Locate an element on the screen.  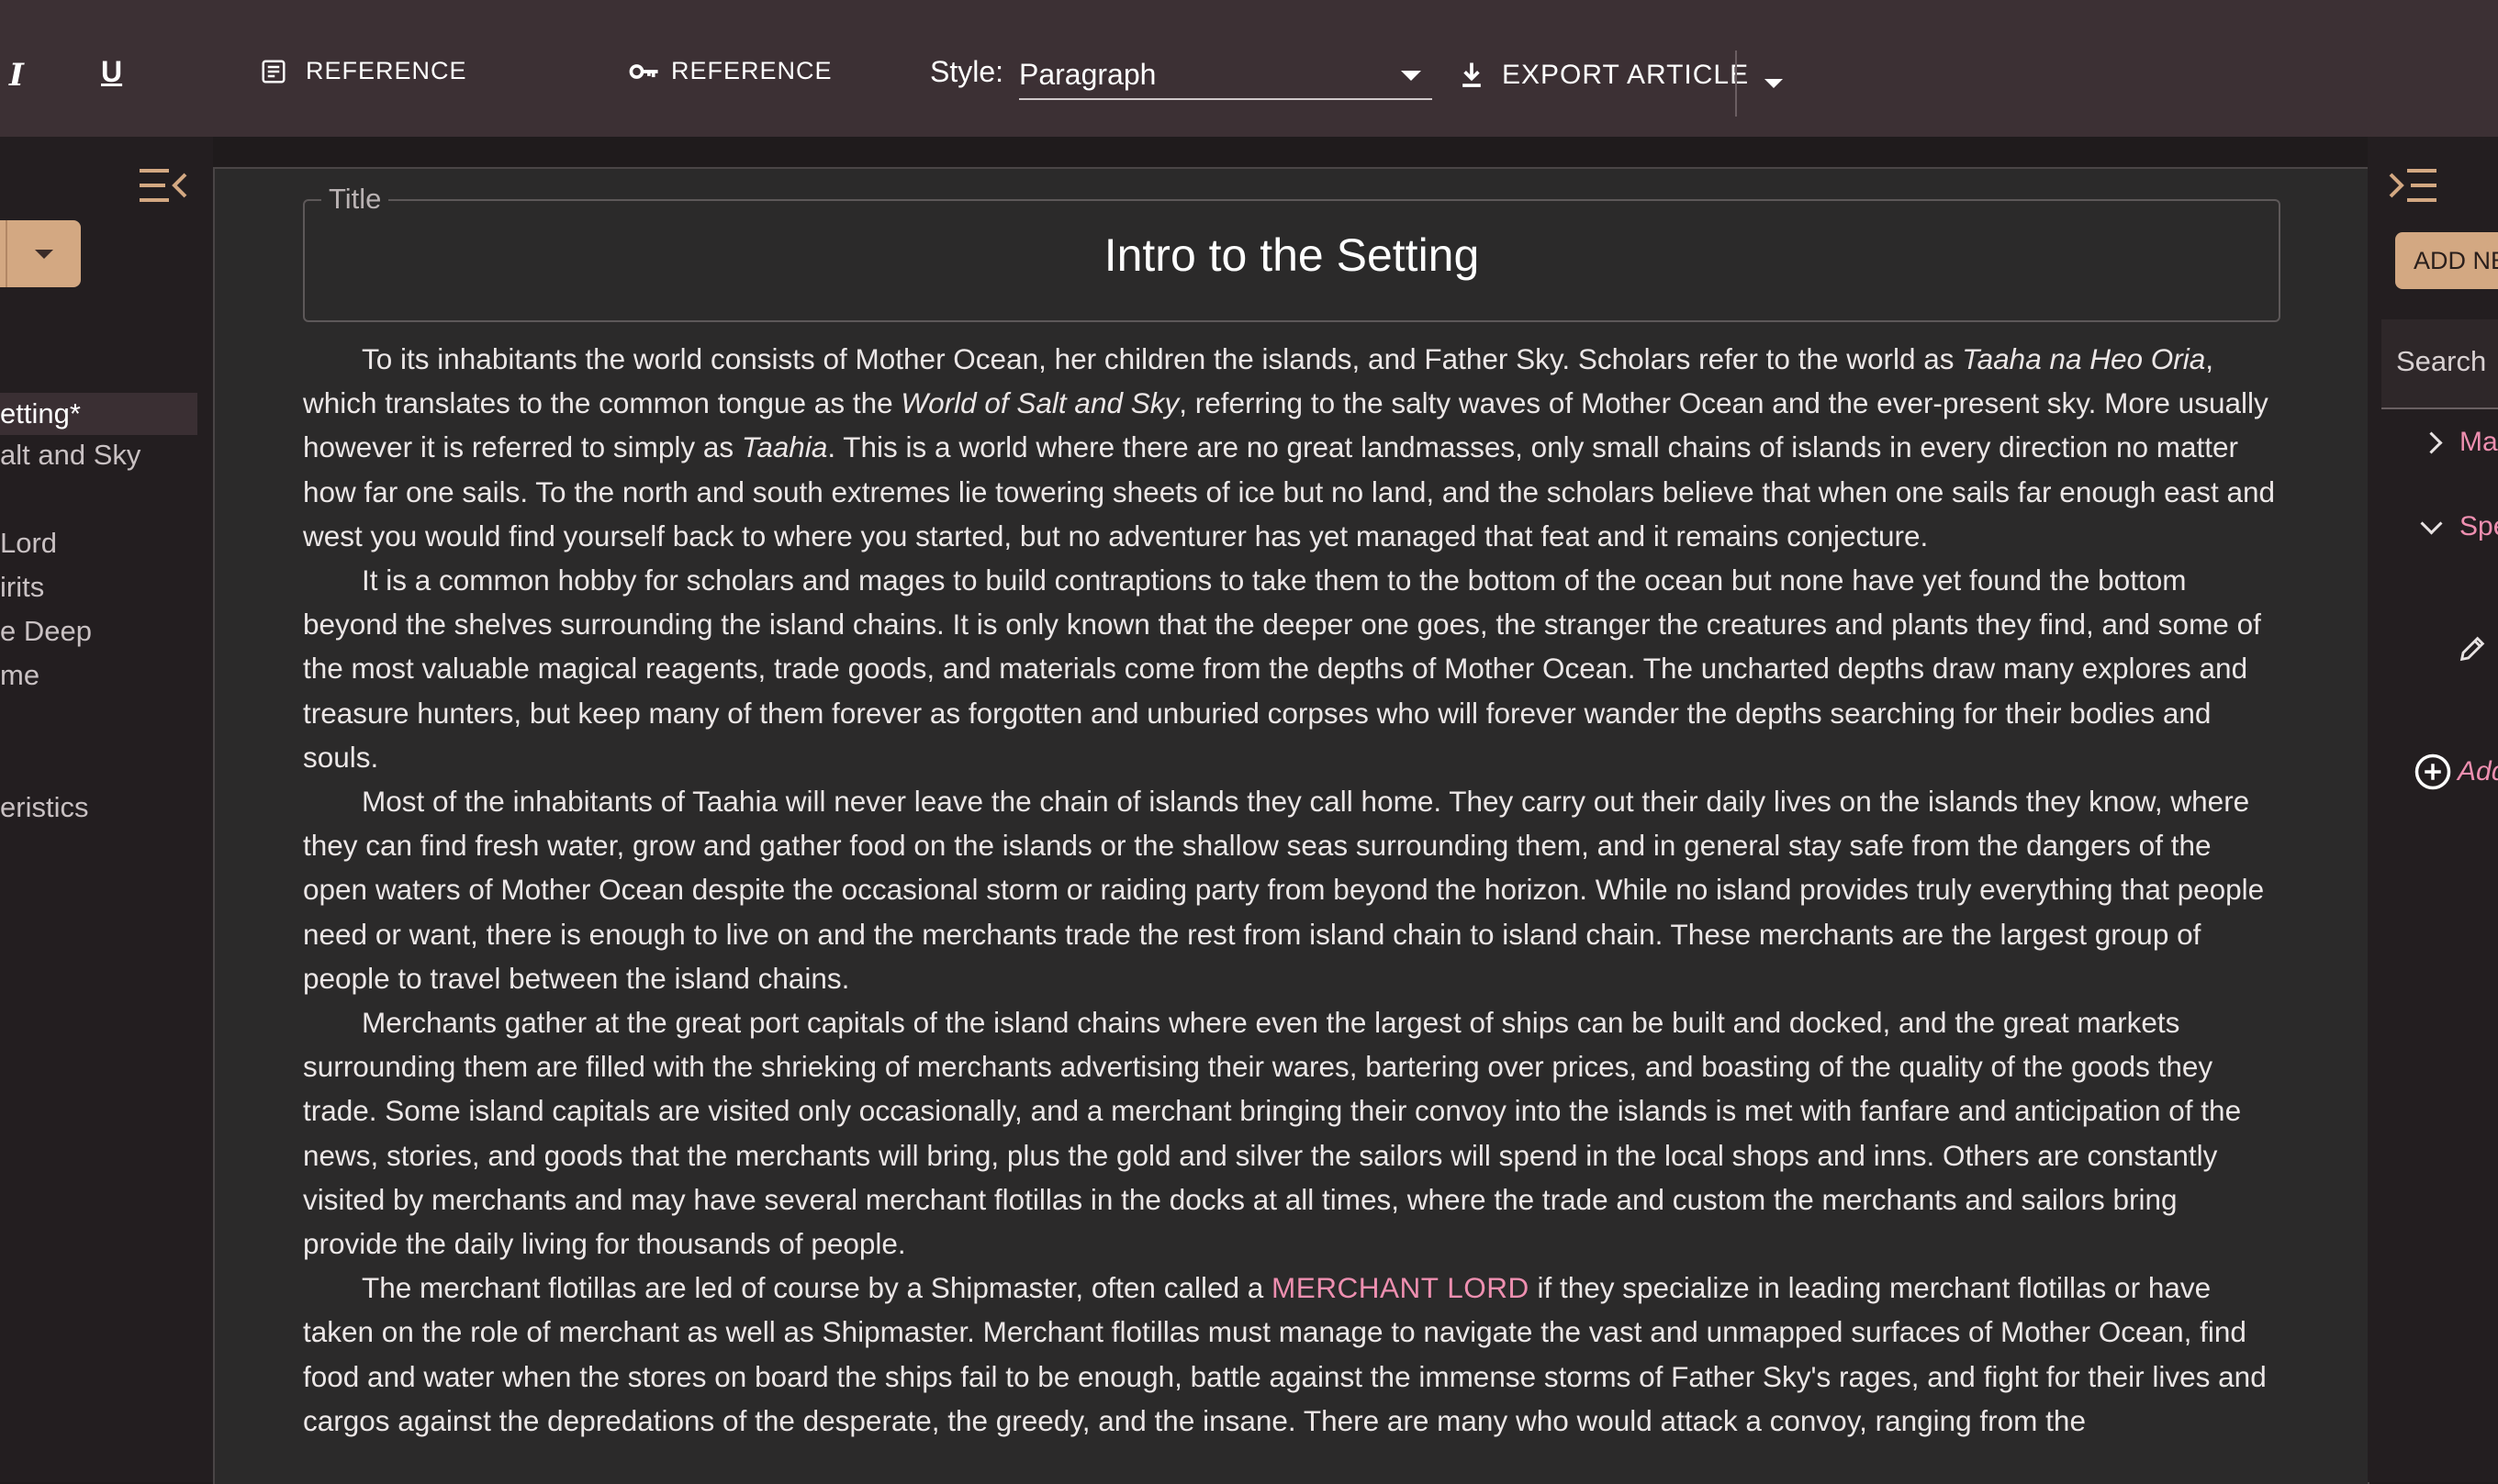
add-entry-button: Add is located at coordinates (2456, 772).